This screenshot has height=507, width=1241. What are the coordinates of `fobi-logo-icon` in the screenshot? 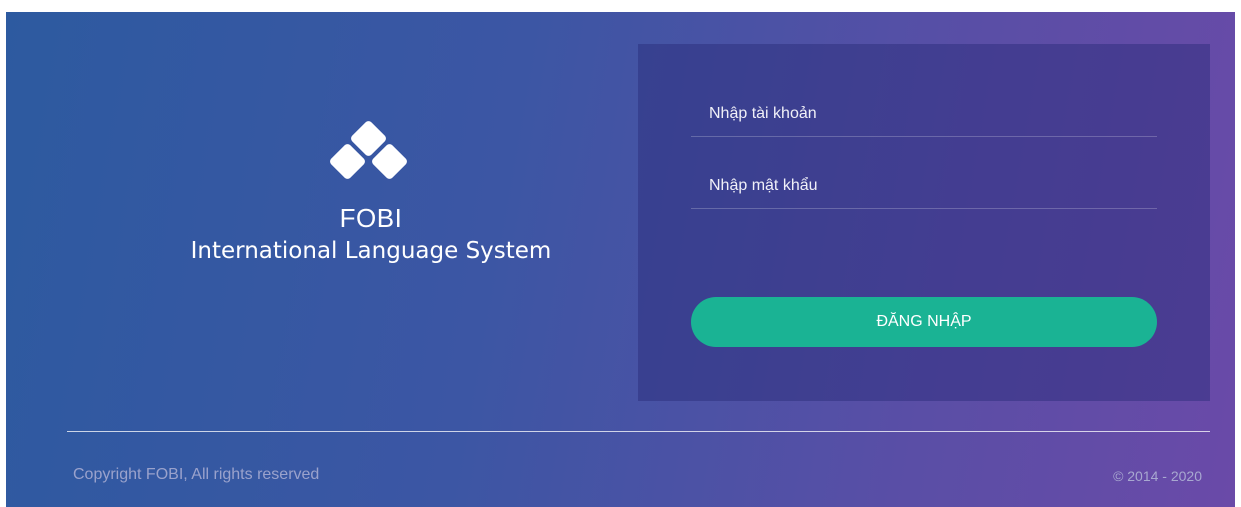 It's located at (371, 157).